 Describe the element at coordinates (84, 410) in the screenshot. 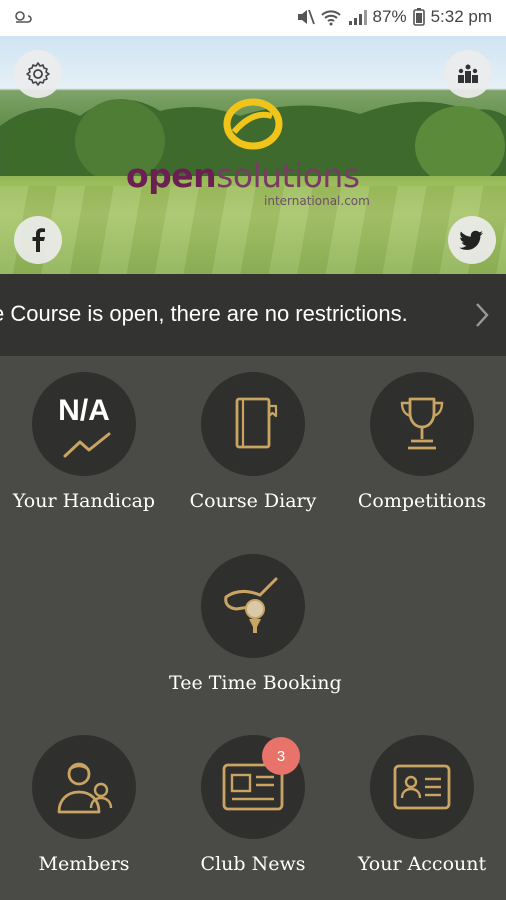

I see `handicap-value: N/A` at that location.